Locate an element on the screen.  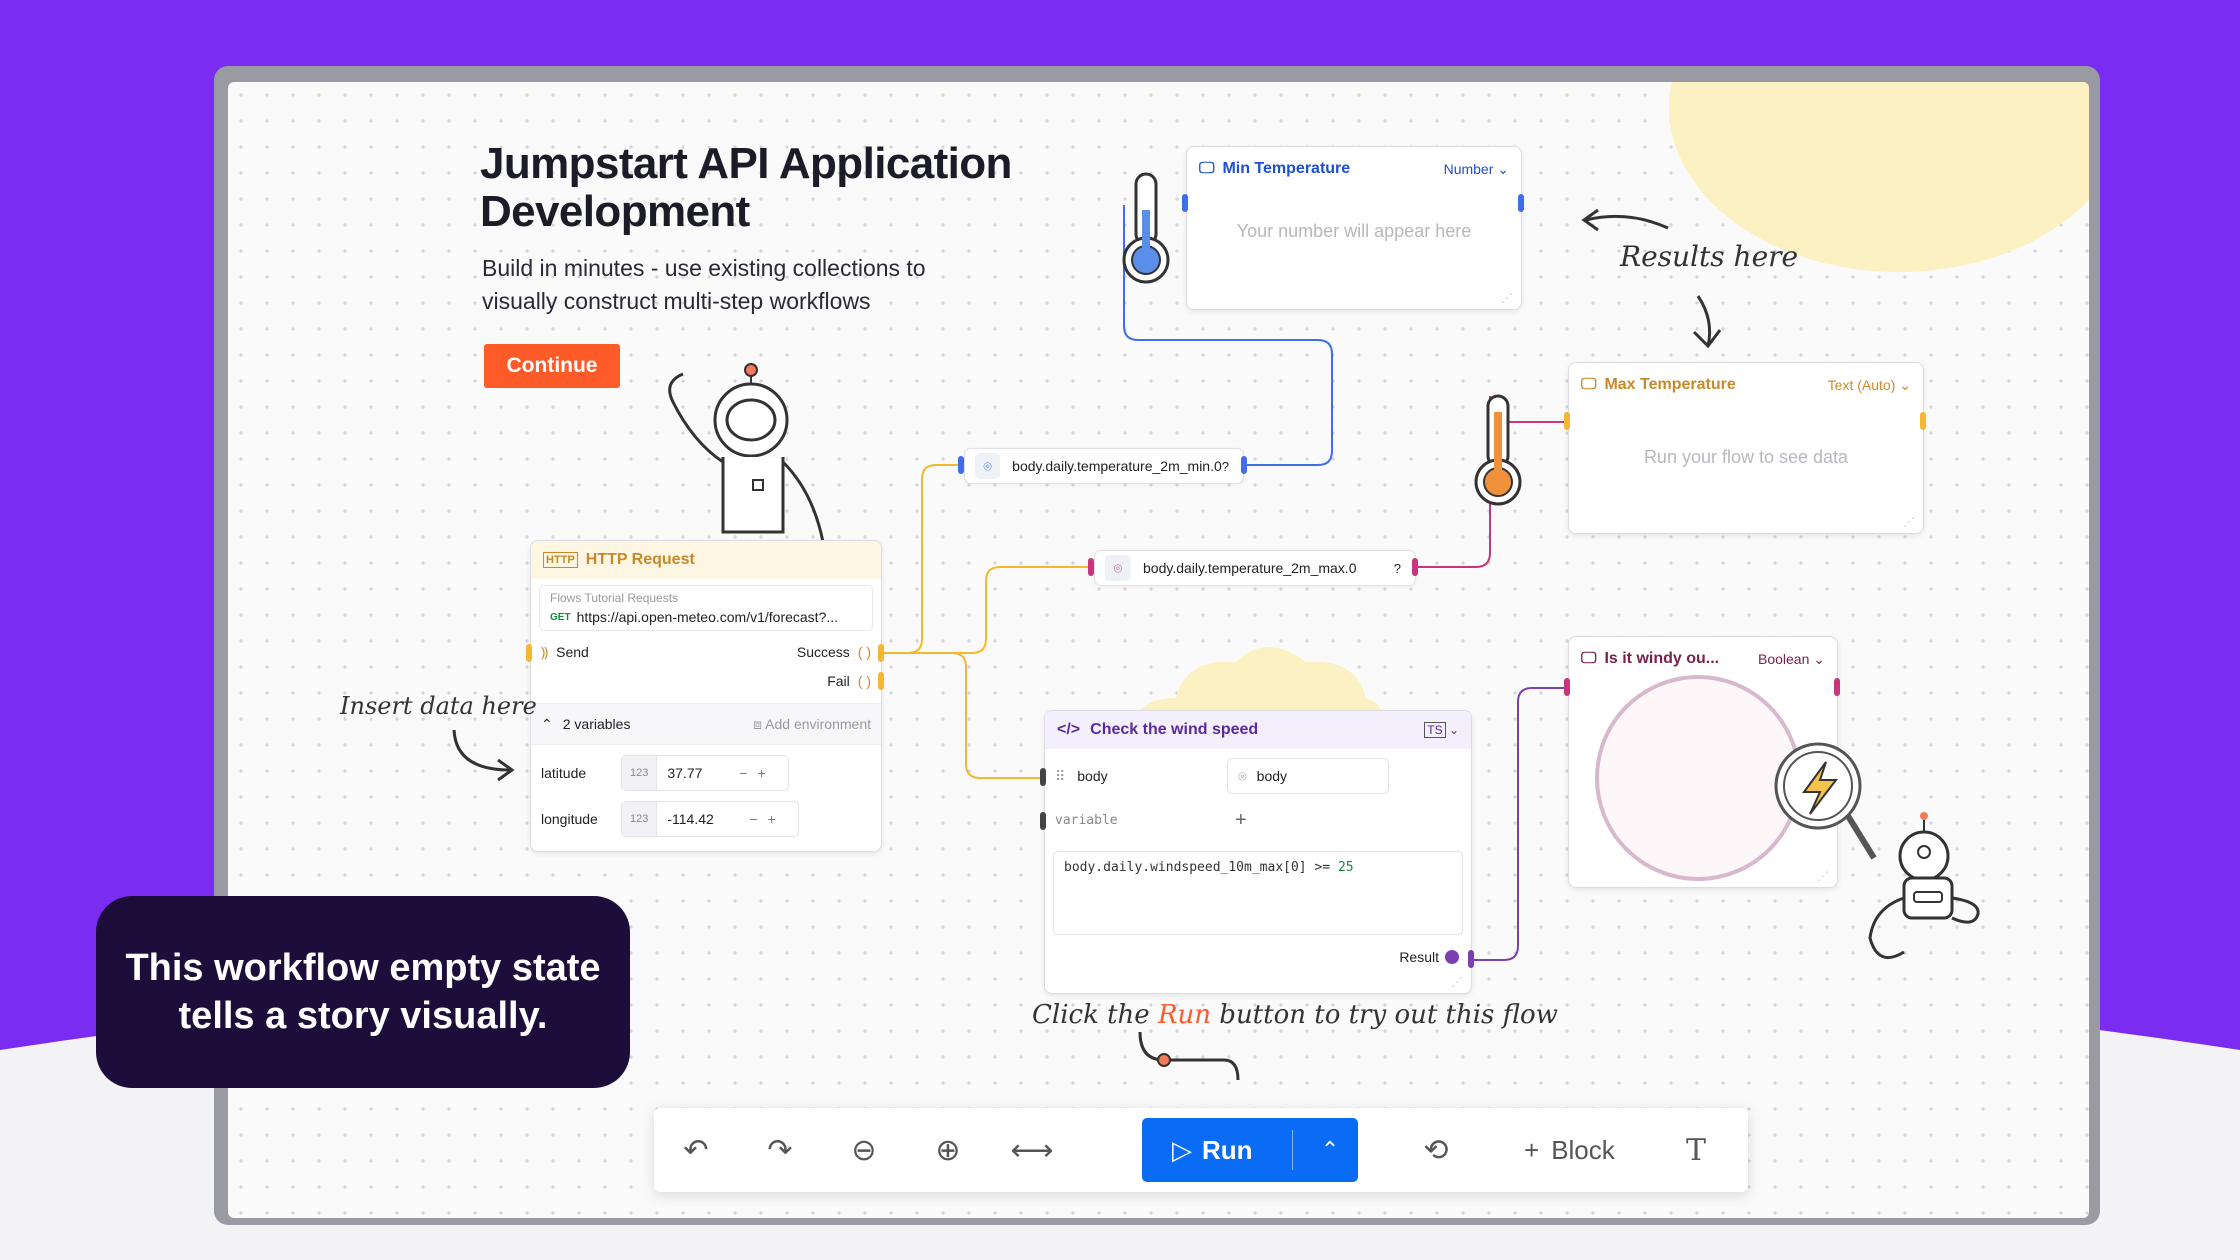
type-select: Text (Auto) ⌄ is located at coordinates (1869, 385).